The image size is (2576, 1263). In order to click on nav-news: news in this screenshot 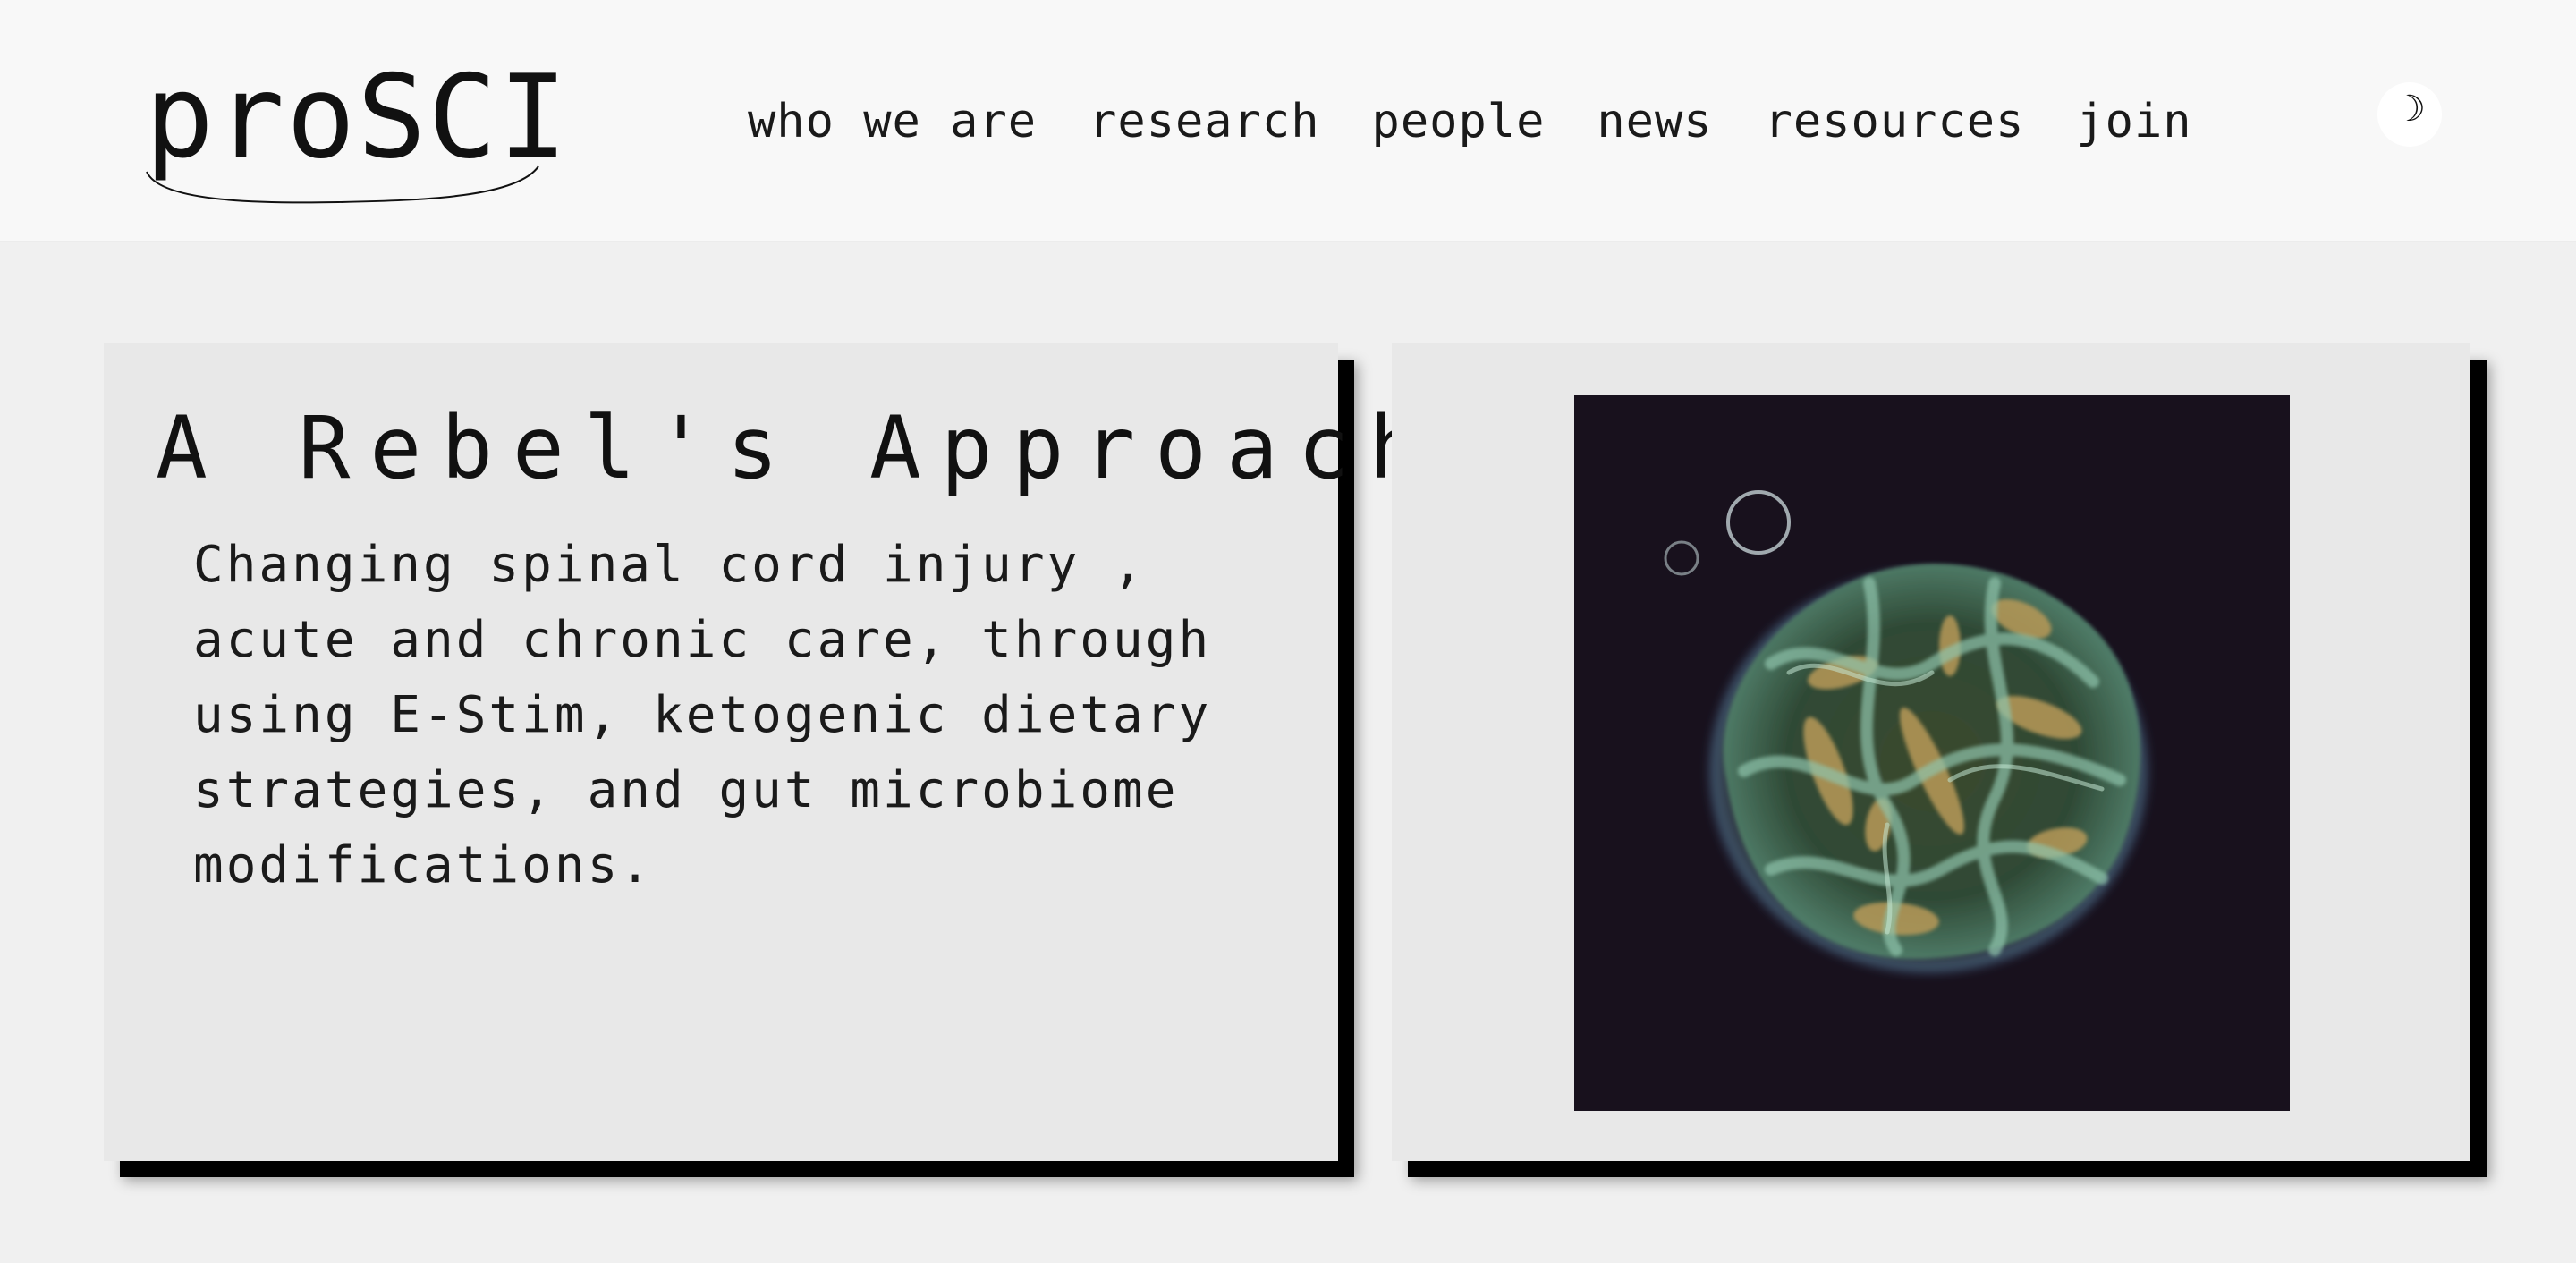, I will do `click(1654, 121)`.